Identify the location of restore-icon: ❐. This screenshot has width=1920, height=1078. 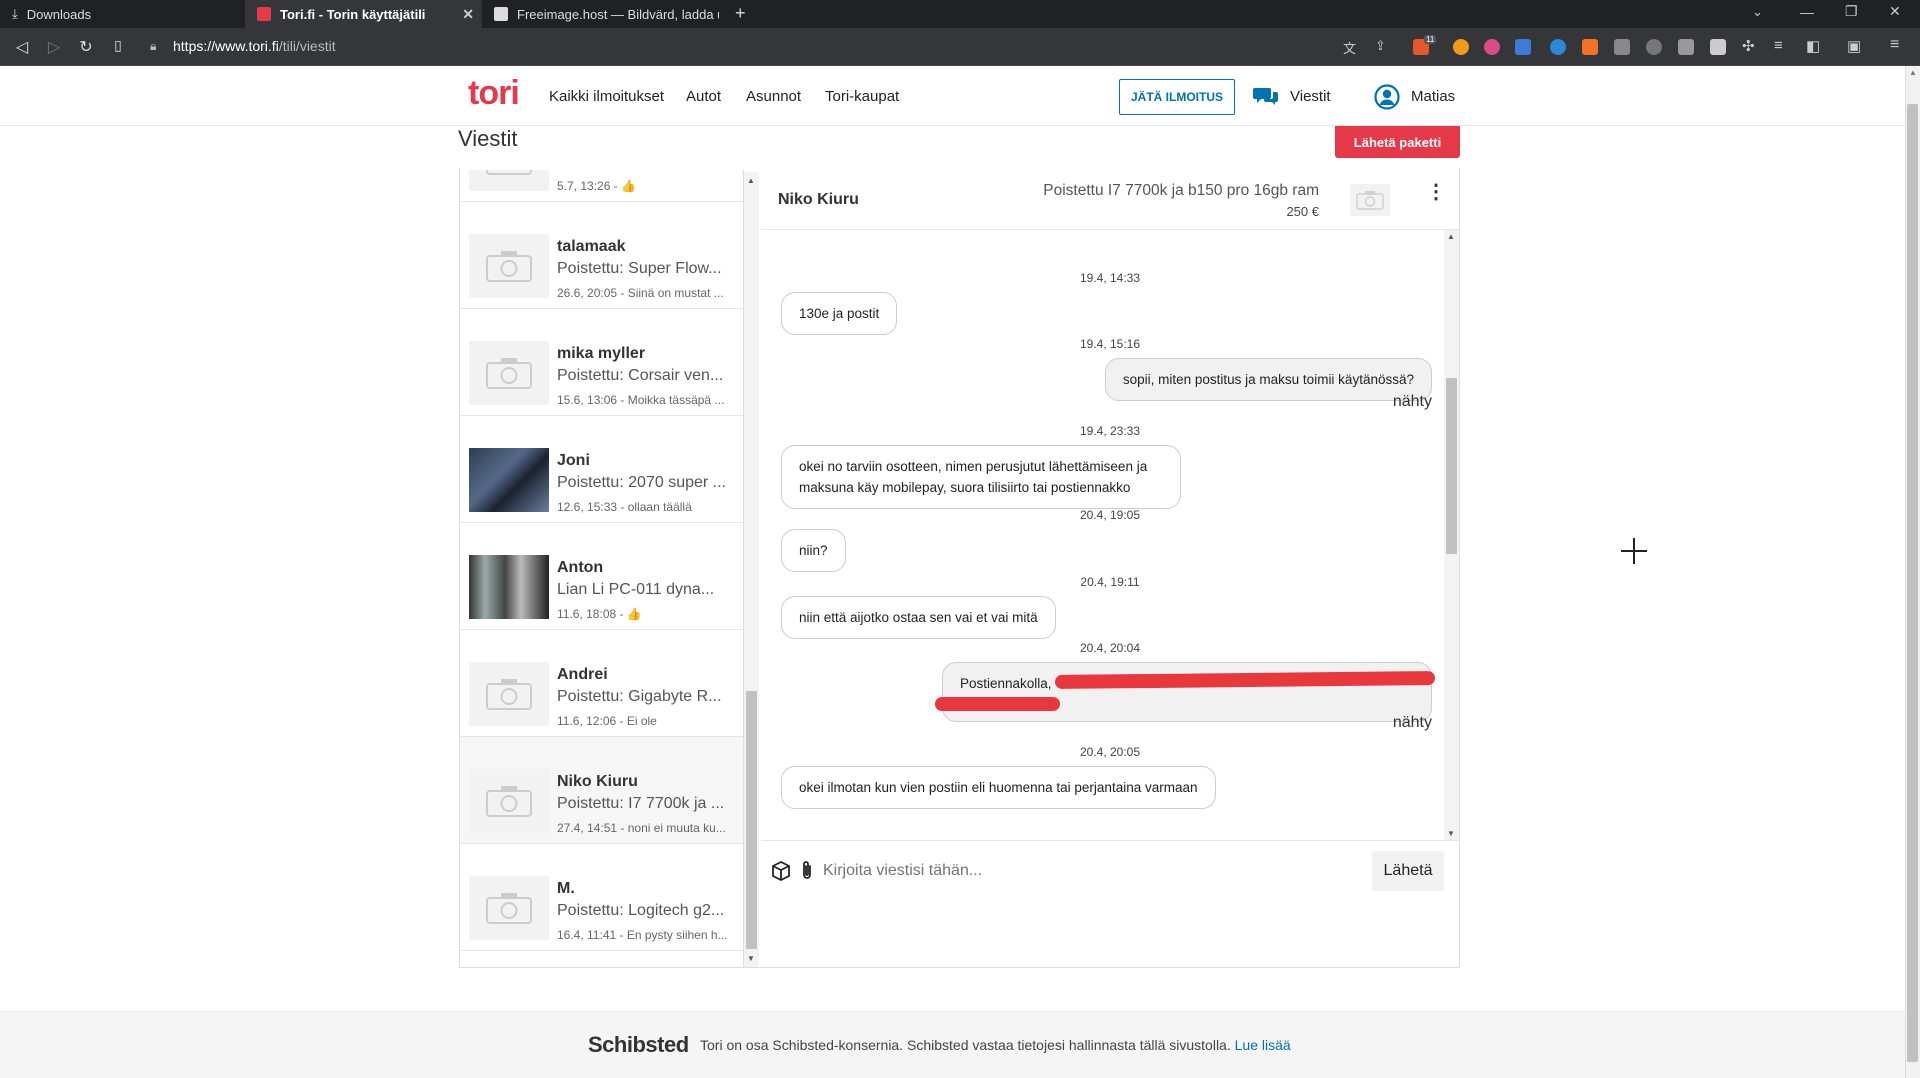
(1851, 11).